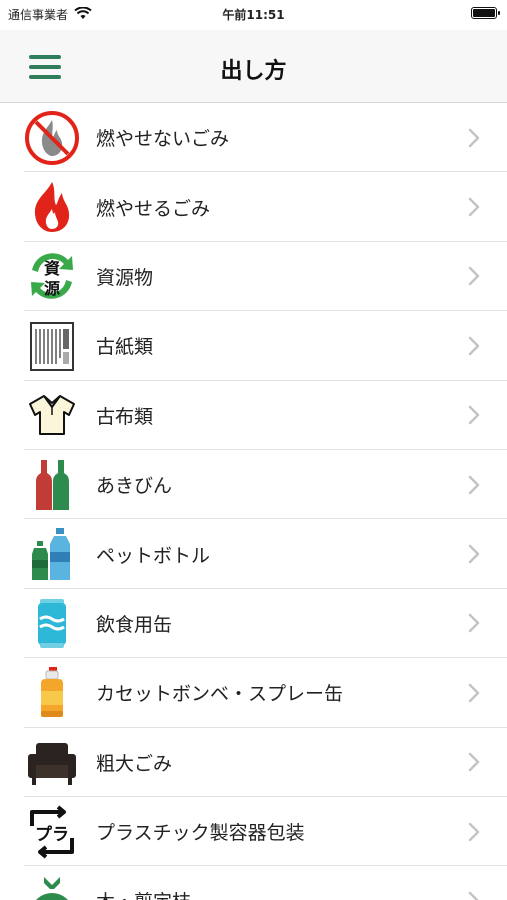  I want to click on list-item-label: 燃やせるごみ, so click(153, 208).